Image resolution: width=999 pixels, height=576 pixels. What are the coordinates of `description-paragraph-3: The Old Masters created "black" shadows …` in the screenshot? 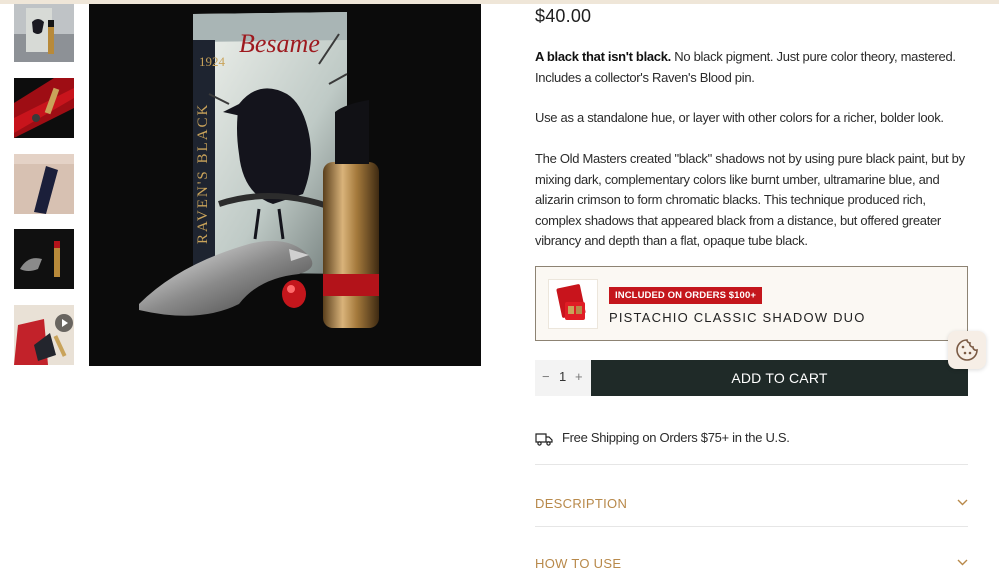 It's located at (750, 199).